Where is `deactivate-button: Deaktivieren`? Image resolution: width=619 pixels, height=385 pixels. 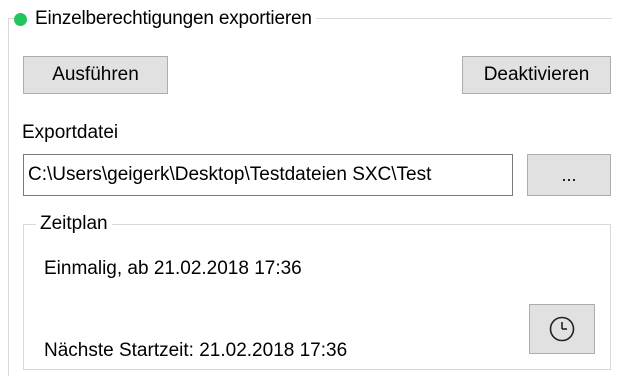 deactivate-button: Deaktivieren is located at coordinates (536, 75).